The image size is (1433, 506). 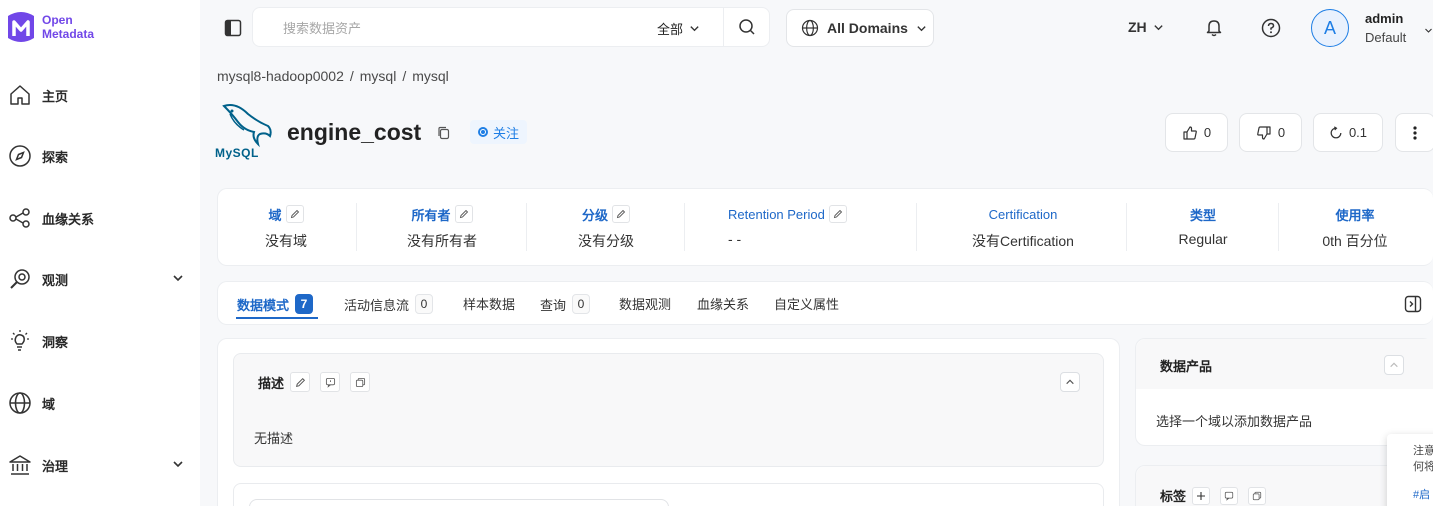 What do you see at coordinates (1281, 132) in the screenshot?
I see `dislike-count: 0` at bounding box center [1281, 132].